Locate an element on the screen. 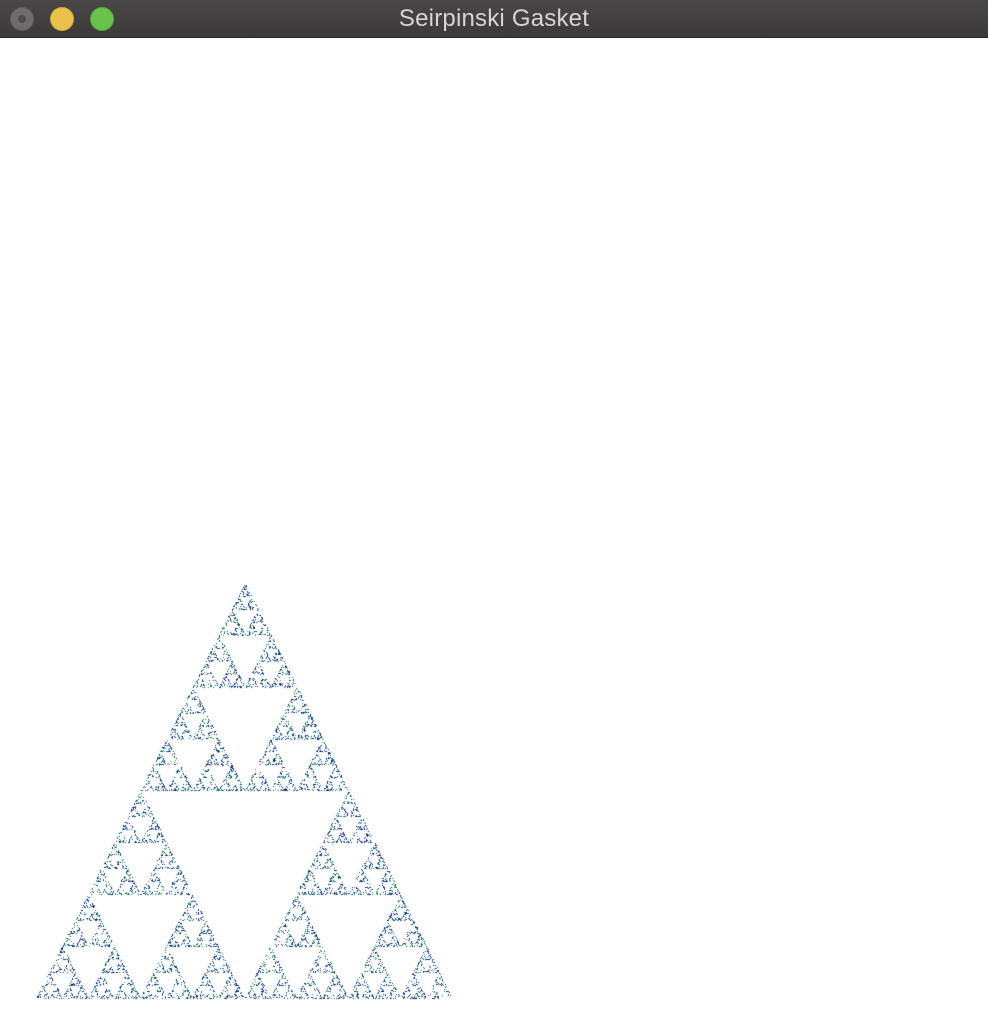 Image resolution: width=988 pixels, height=1034 pixels. window-title: Seirpinski Gasket is located at coordinates (494, 18).